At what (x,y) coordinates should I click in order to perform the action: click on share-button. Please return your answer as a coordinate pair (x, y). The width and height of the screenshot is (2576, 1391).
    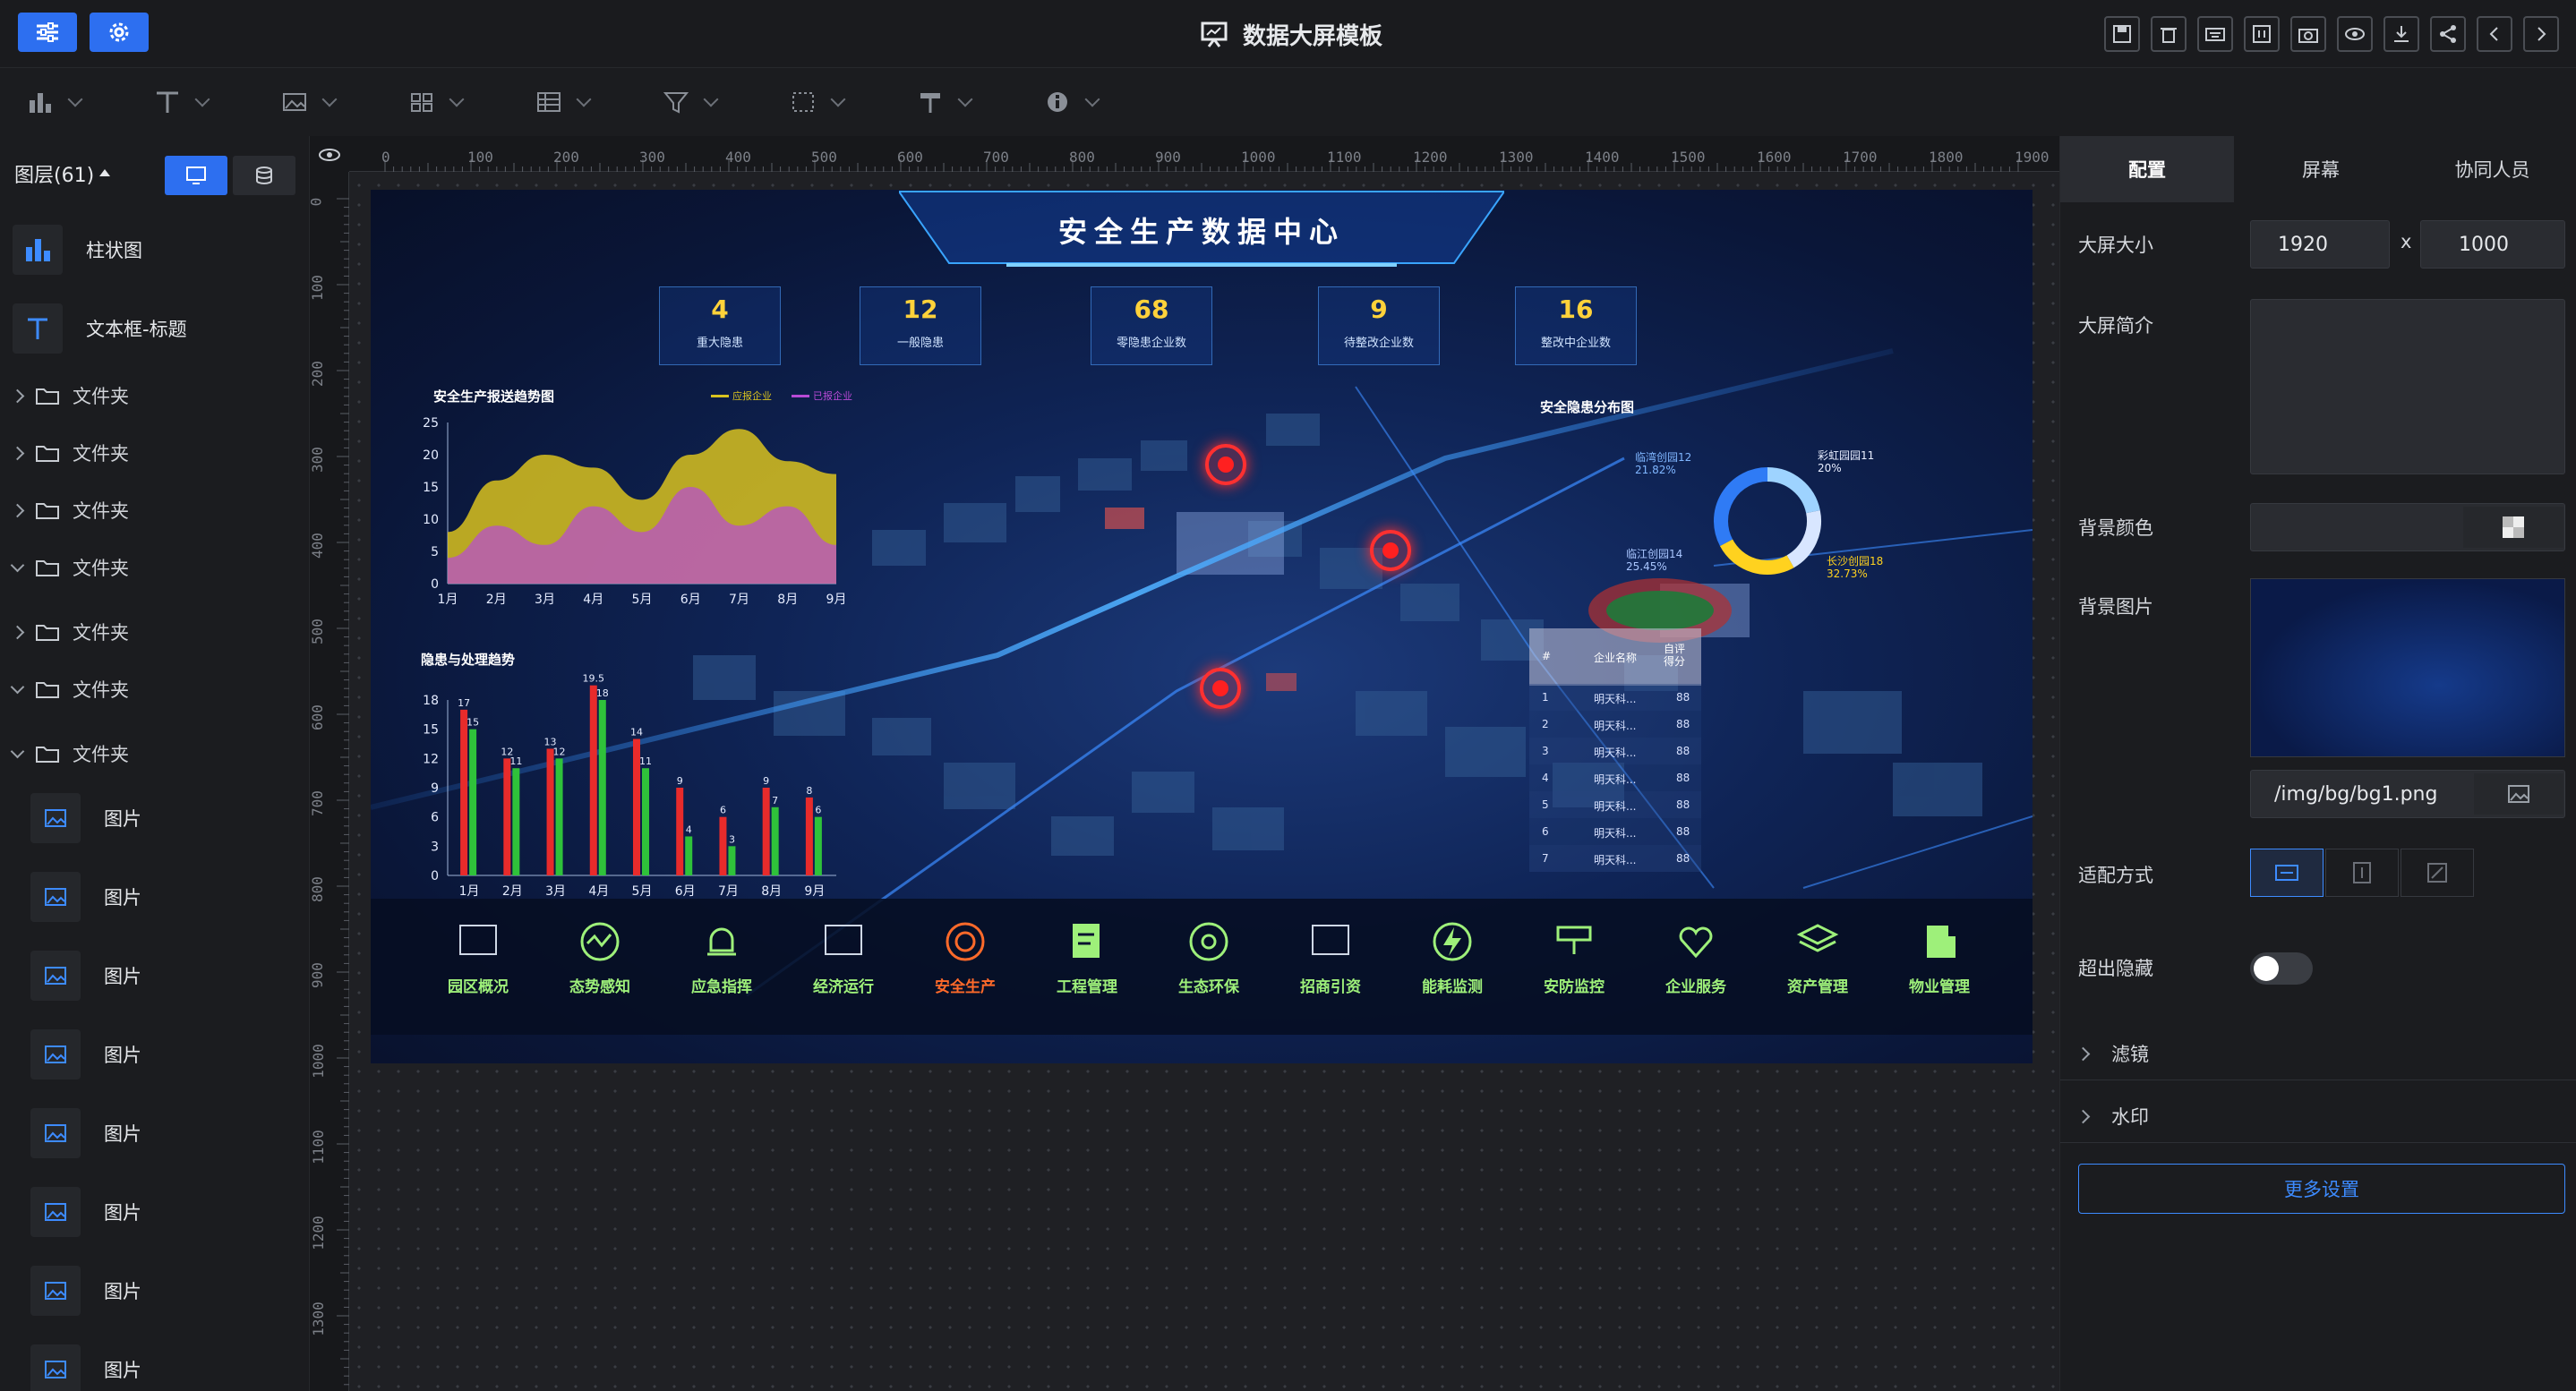
    Looking at the image, I should click on (2448, 34).